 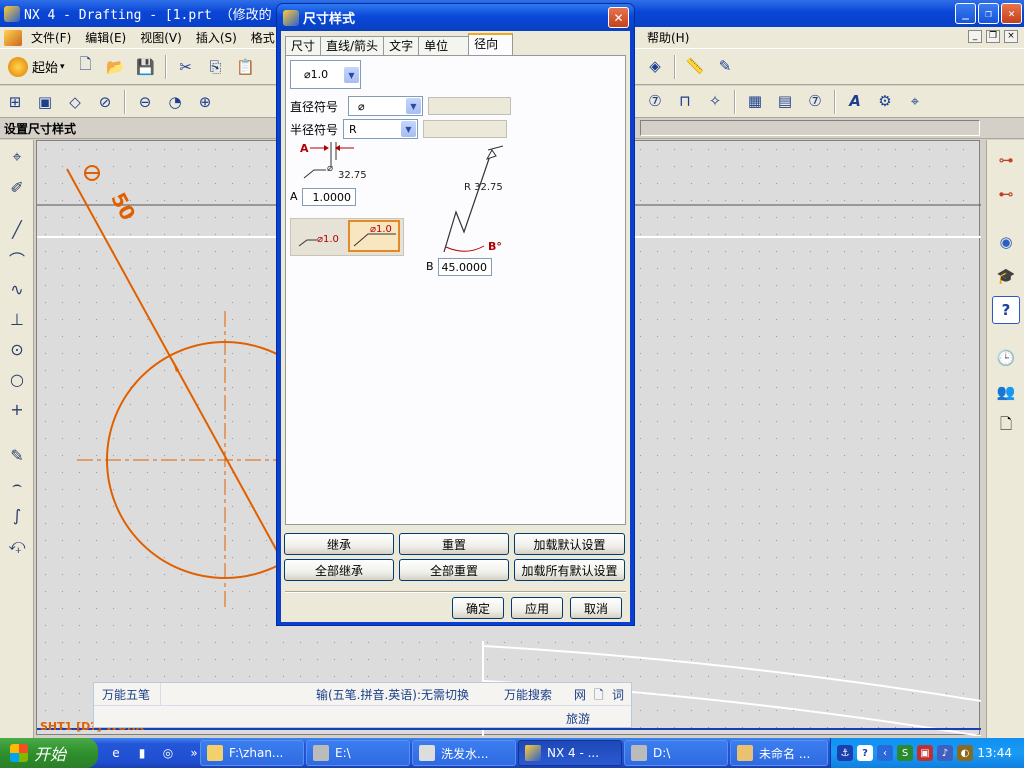 I want to click on ime-net: 网, so click(x=580, y=694).